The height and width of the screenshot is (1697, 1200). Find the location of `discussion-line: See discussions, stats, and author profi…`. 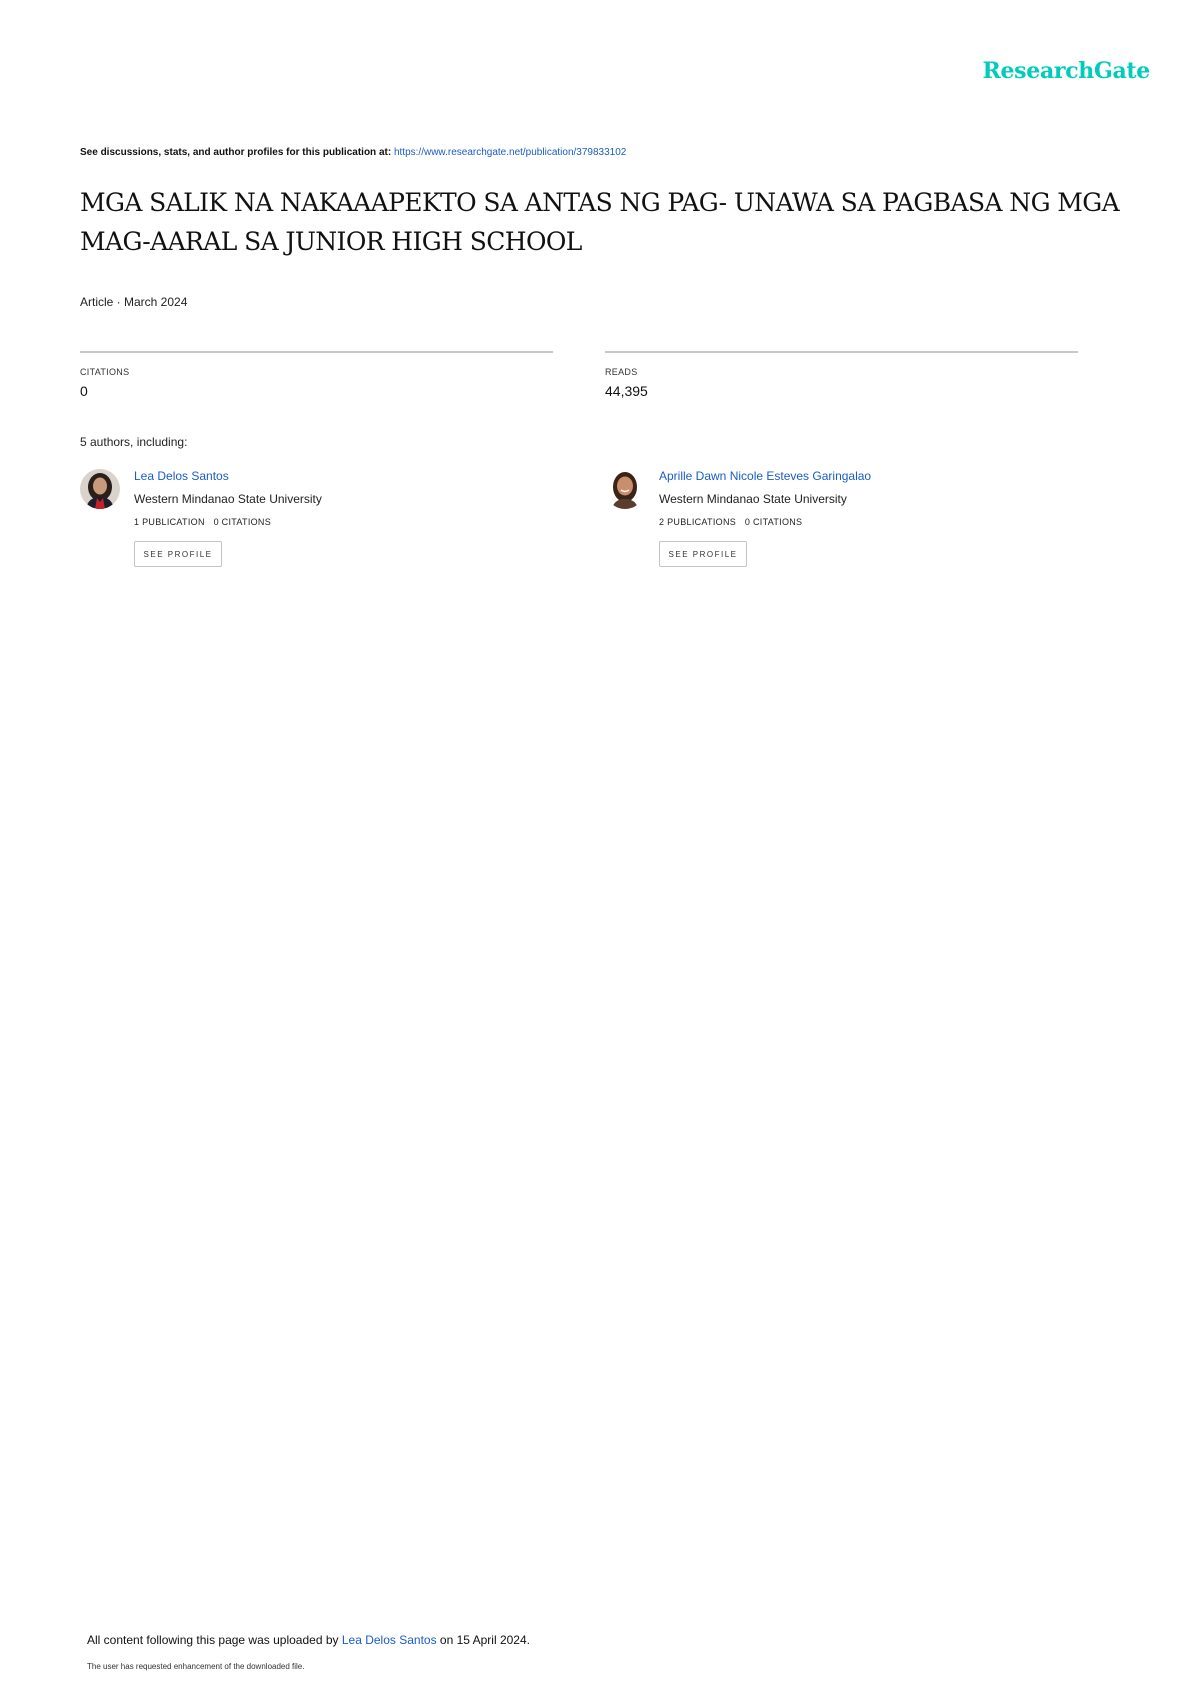

discussion-line: See discussions, stats, and author profi… is located at coordinates (353, 152).